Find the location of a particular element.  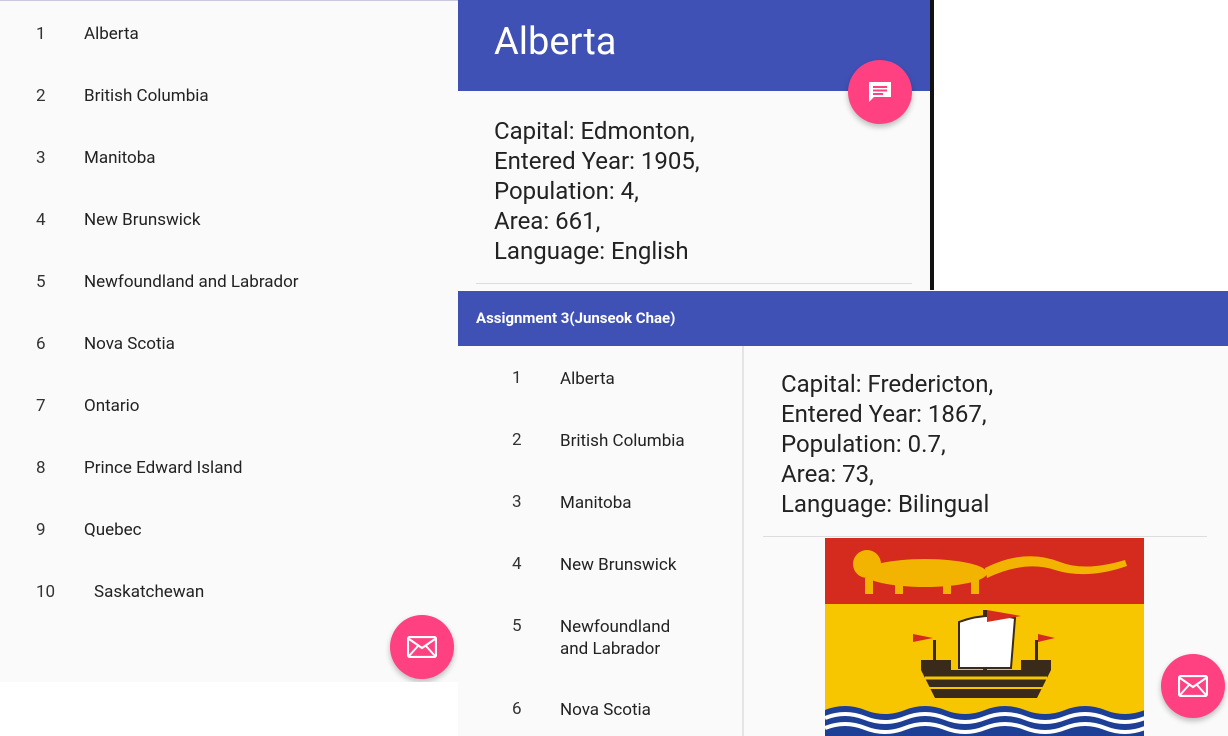

info-population: Population: 4, is located at coordinates (566, 191).